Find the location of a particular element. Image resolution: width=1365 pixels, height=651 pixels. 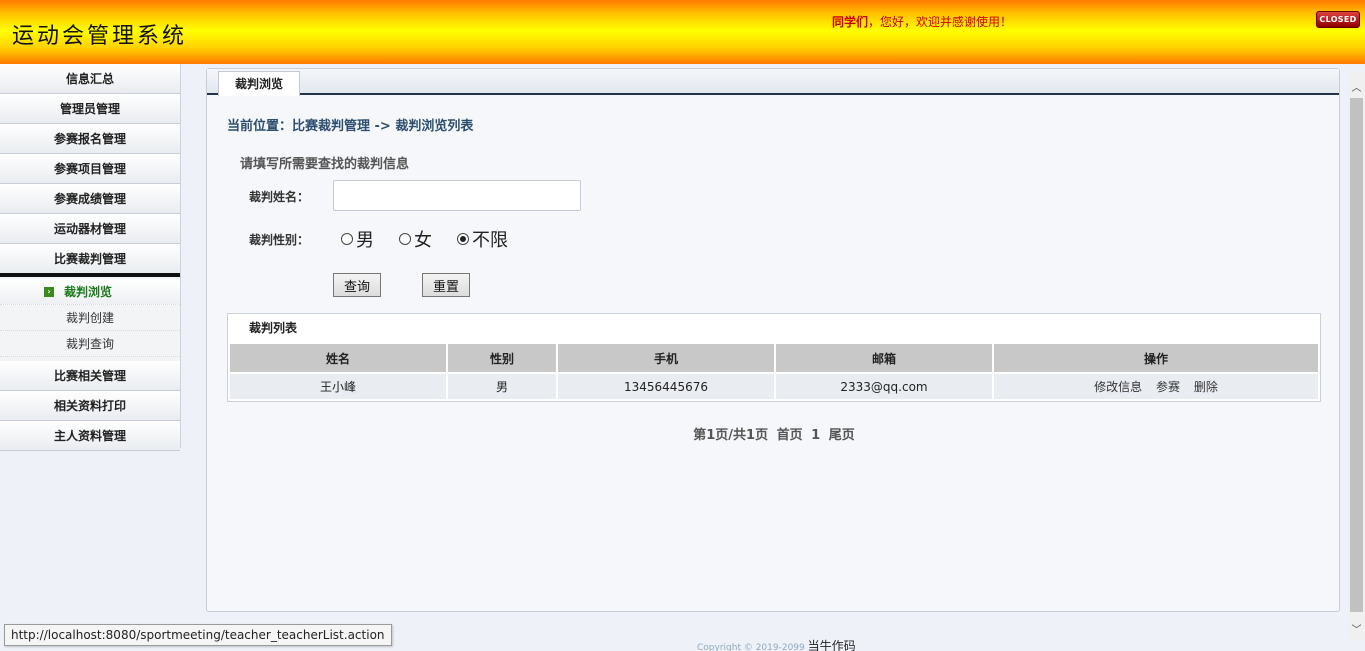

table-caption: 裁判列表 is located at coordinates (273, 328).